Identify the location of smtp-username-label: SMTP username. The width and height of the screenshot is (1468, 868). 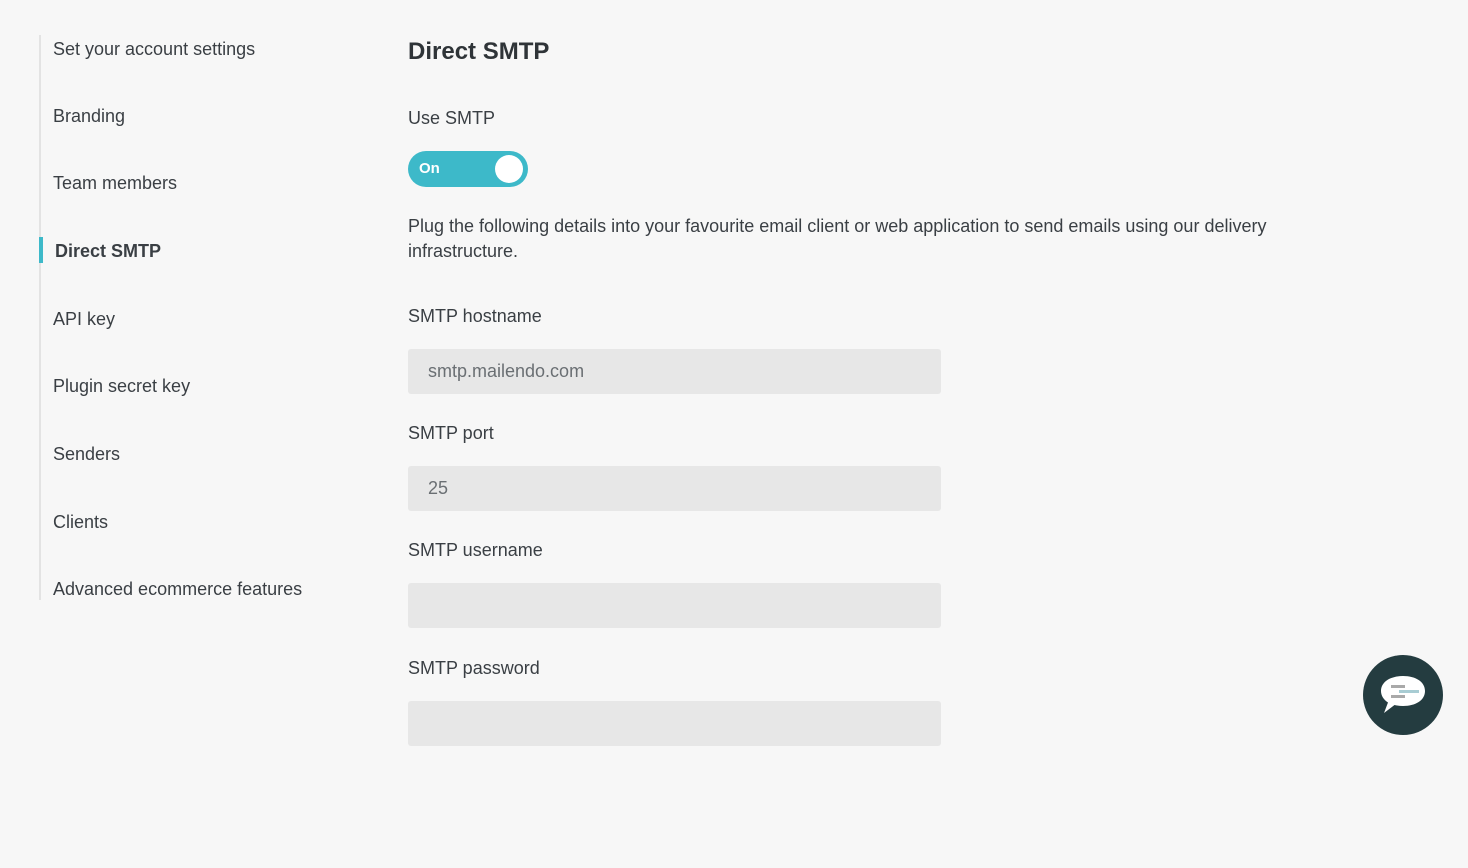
(475, 550).